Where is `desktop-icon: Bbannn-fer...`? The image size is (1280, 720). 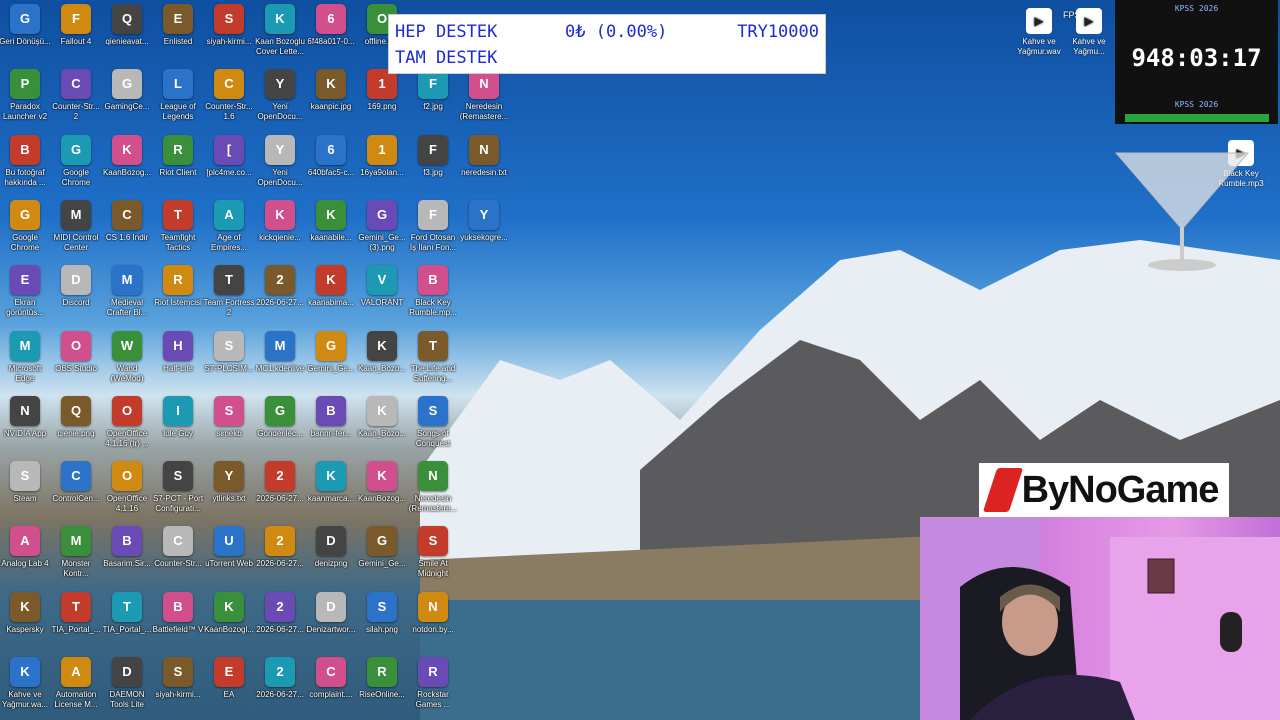
desktop-icon: Bbannn-fer... is located at coordinates (331, 426).